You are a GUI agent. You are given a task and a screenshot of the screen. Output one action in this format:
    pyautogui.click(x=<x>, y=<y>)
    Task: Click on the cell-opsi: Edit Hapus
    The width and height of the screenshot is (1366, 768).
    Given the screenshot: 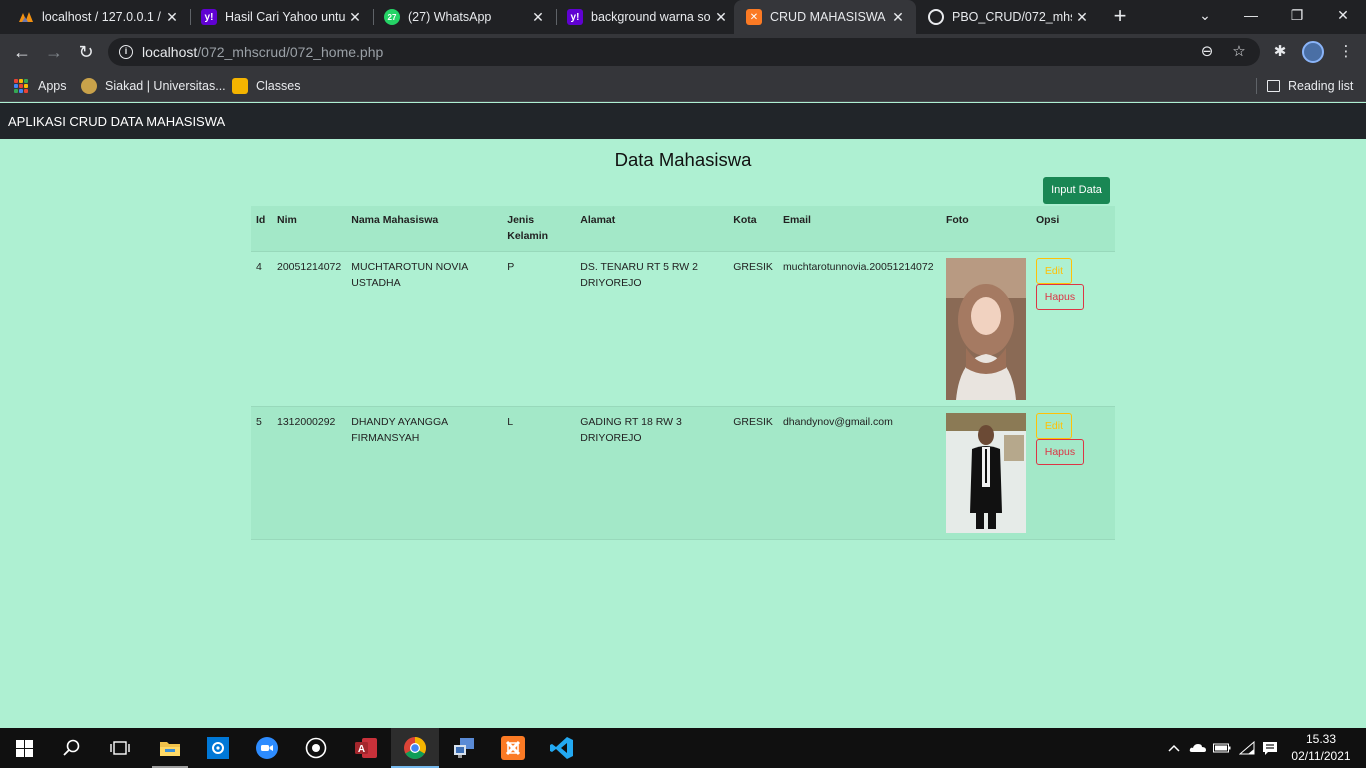 What is the action you would take?
    pyautogui.click(x=1072, y=329)
    